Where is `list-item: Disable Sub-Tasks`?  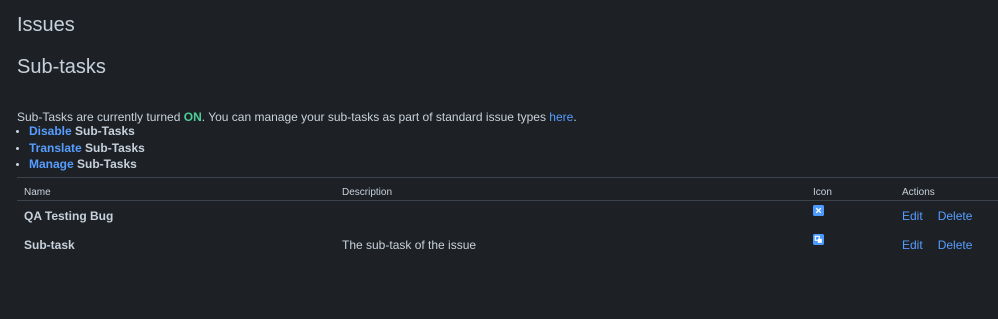
list-item: Disable Sub-Tasks is located at coordinates (87, 131).